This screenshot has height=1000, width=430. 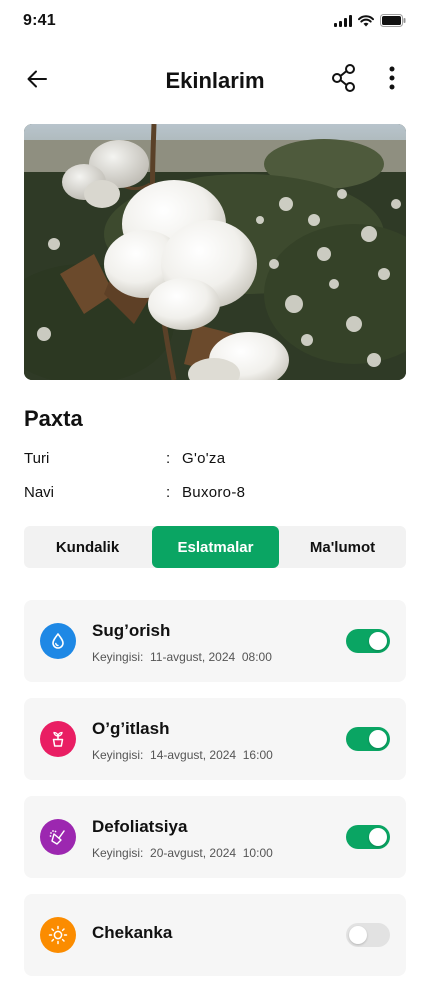 I want to click on reminder-card-chekanka: Chekanka, so click(x=215, y=935).